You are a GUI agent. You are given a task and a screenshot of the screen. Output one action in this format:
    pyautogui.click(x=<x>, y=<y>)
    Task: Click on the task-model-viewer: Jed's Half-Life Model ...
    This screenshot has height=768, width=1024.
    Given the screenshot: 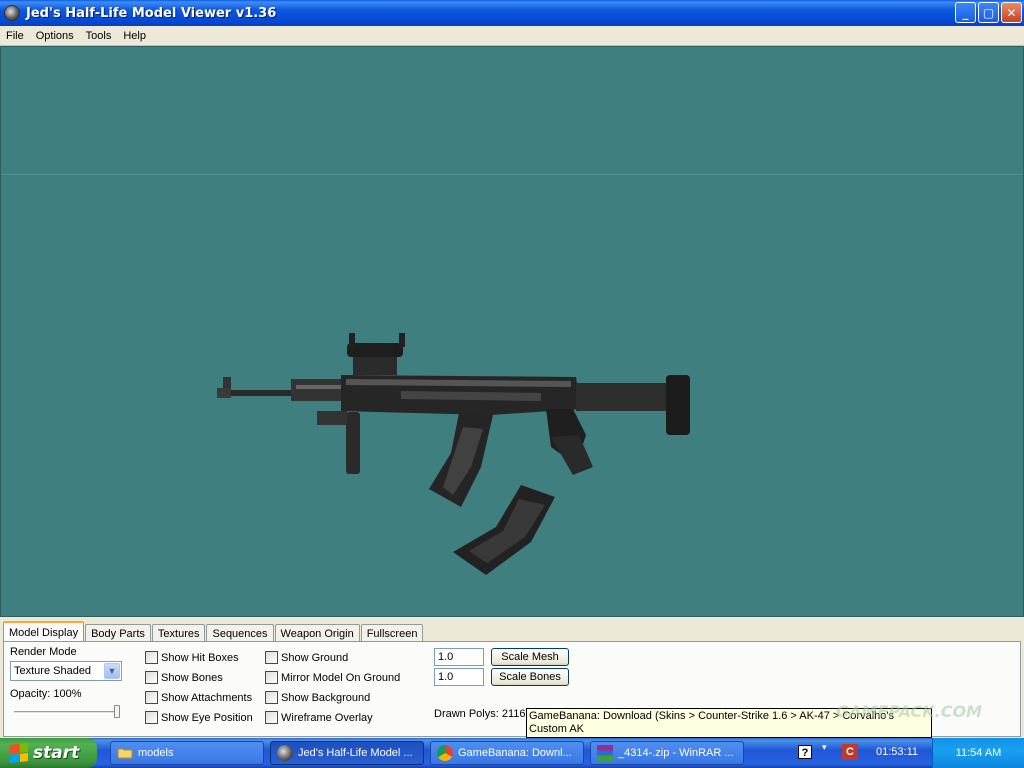 What is the action you would take?
    pyautogui.click(x=347, y=753)
    